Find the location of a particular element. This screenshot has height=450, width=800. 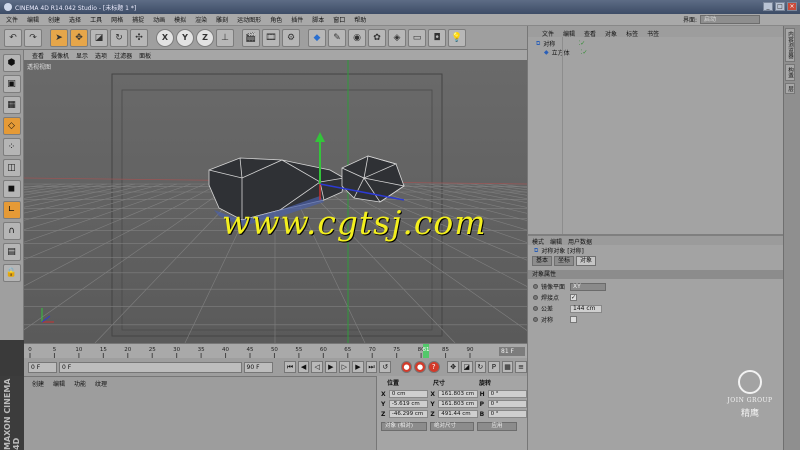

snap-icon: ▤ is located at coordinates (11, 252).